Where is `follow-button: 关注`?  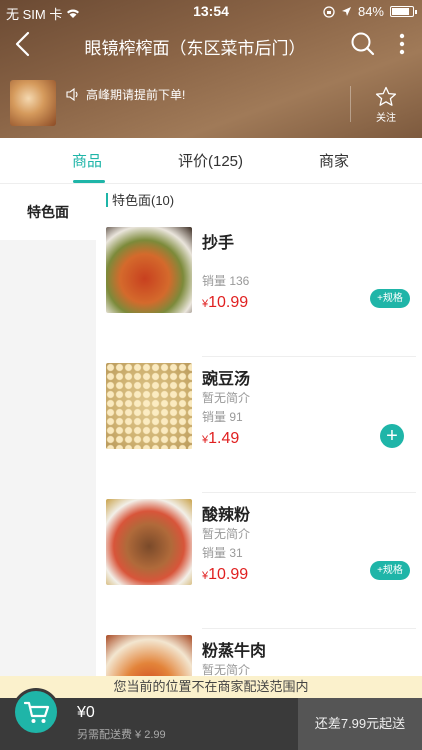 follow-button: 关注 is located at coordinates (386, 105).